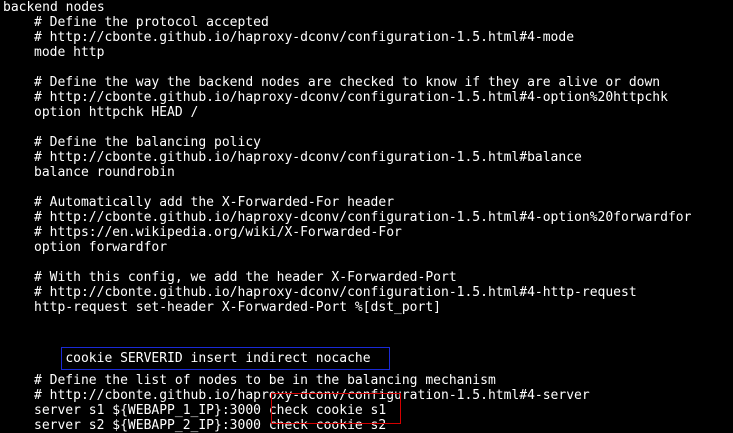 This screenshot has height=433, width=733. What do you see at coordinates (151, 425) in the screenshot?
I see `server2-prefix: server s2 ${WEBAPP_2_IP}:3000` at bounding box center [151, 425].